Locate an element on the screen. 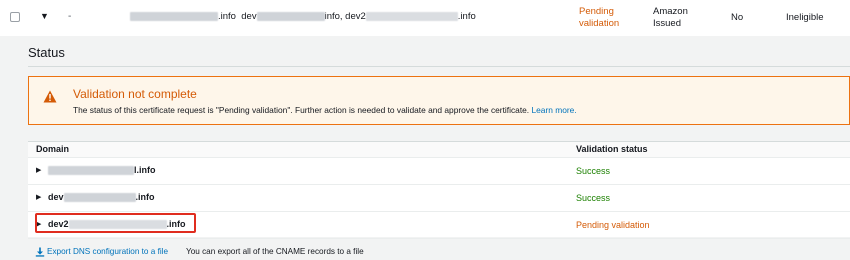 This screenshot has width=850, height=260. type-line-2: Issued is located at coordinates (667, 23).